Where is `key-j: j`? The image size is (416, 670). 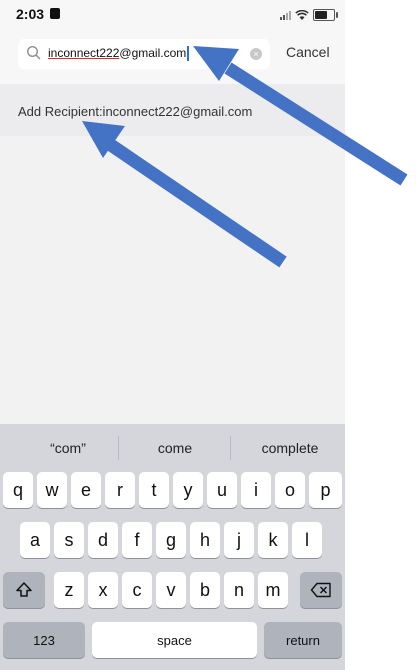 key-j: j is located at coordinates (239, 540).